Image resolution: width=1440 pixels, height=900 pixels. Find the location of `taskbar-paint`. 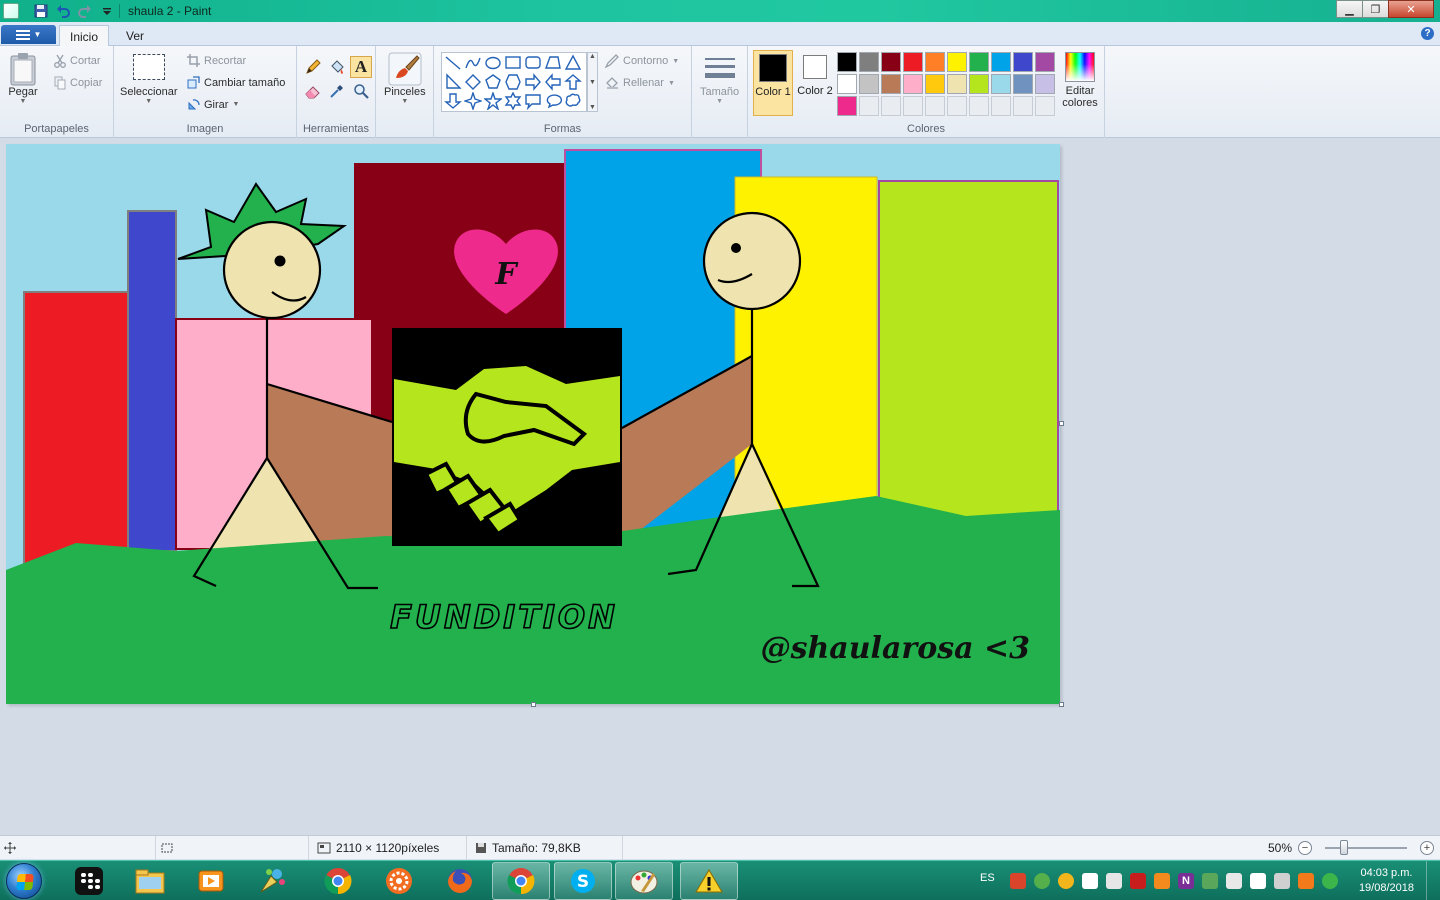

taskbar-paint is located at coordinates (644, 881).